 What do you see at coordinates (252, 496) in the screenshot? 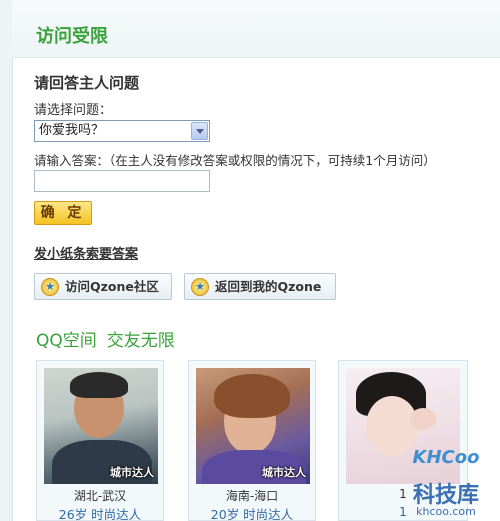
I see `user-location: 海南-海口` at bounding box center [252, 496].